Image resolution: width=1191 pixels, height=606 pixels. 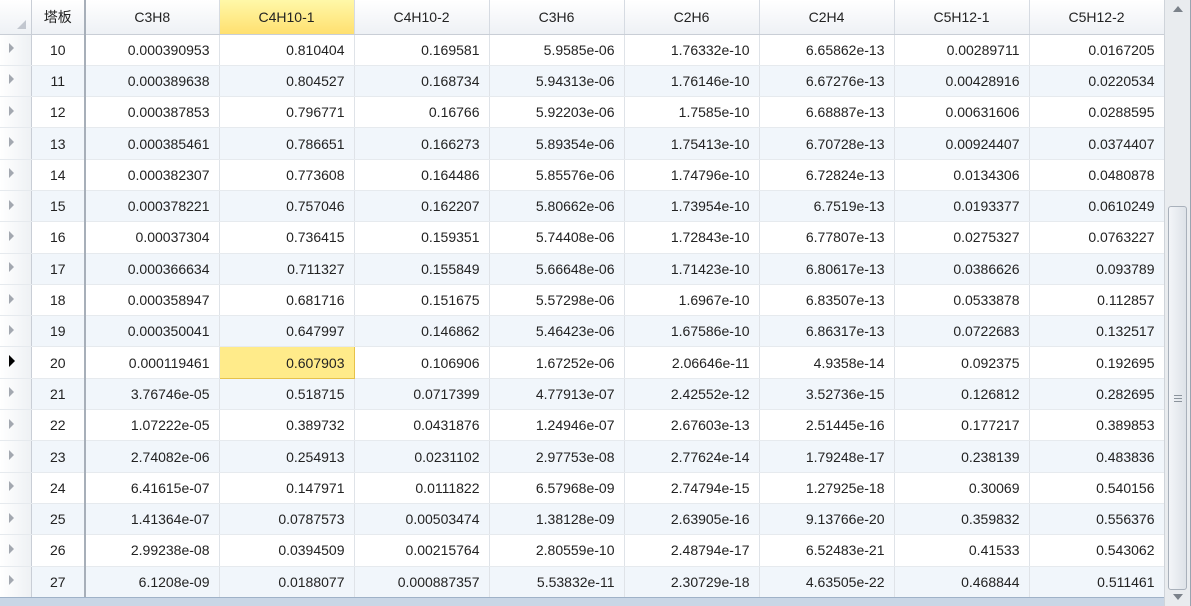 I want to click on plate-cell: 13, so click(x=58, y=143).